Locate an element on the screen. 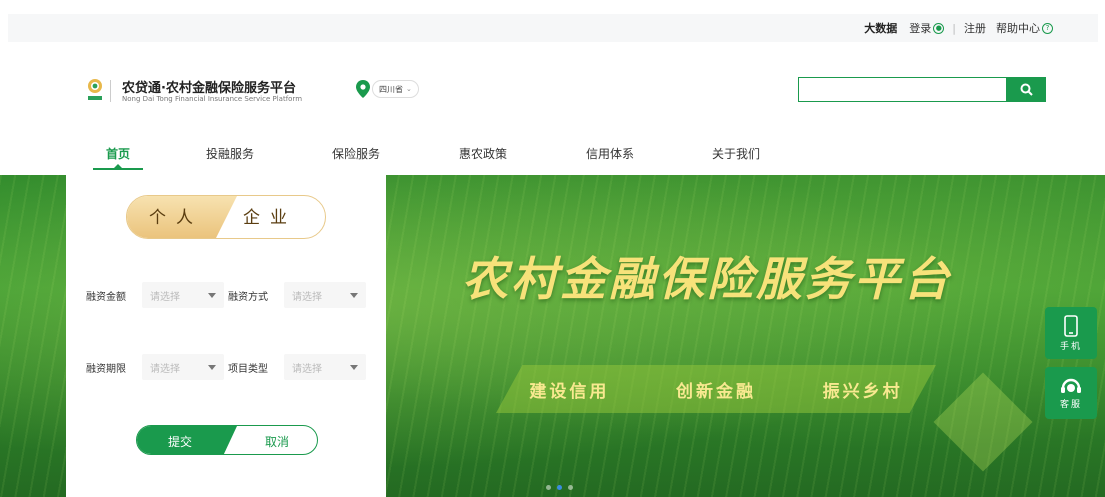 The width and height of the screenshot is (1105, 497). mobile-label: 手机 is located at coordinates (1070, 346).